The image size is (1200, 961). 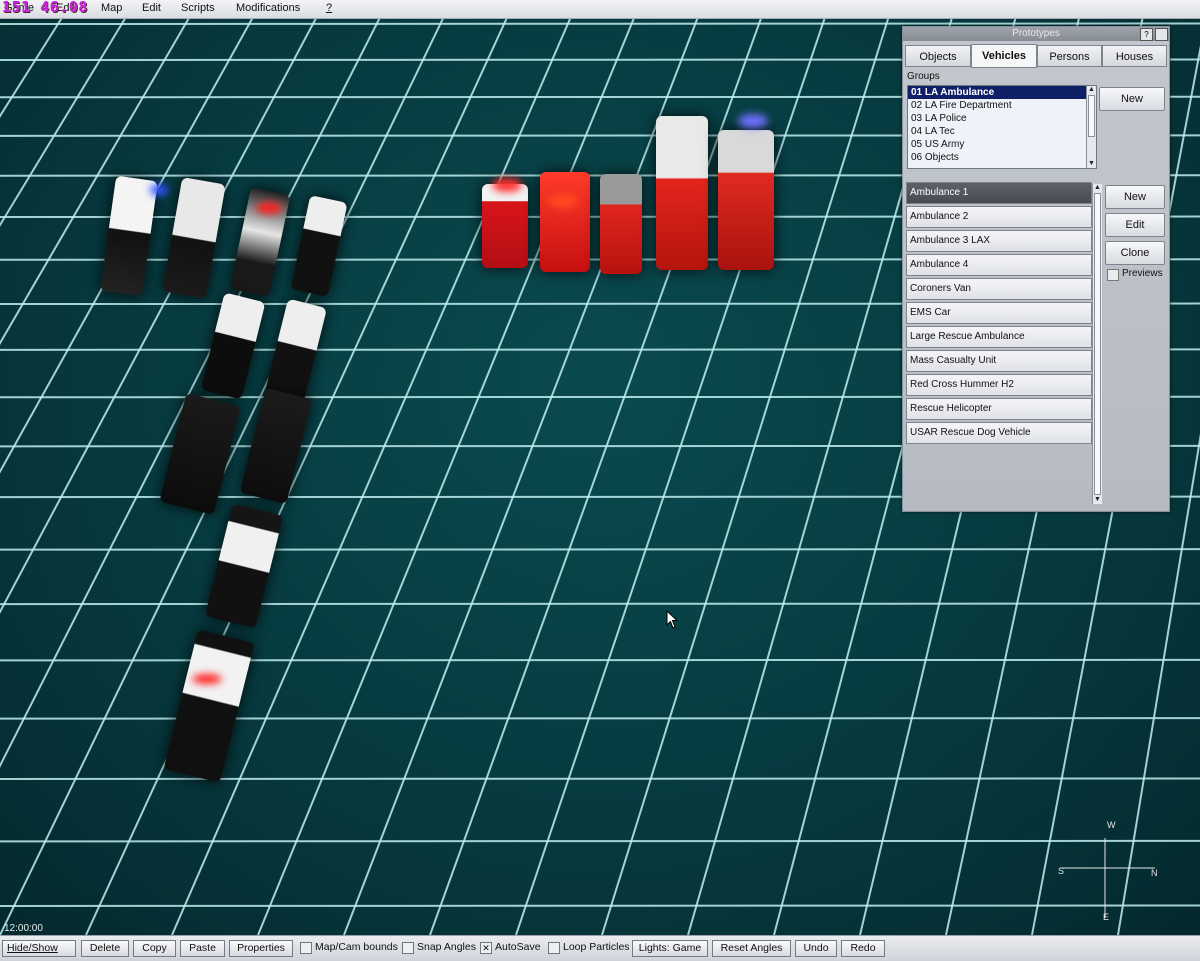 What do you see at coordinates (672, 619) in the screenshot?
I see `mouse-cursor-icon` at bounding box center [672, 619].